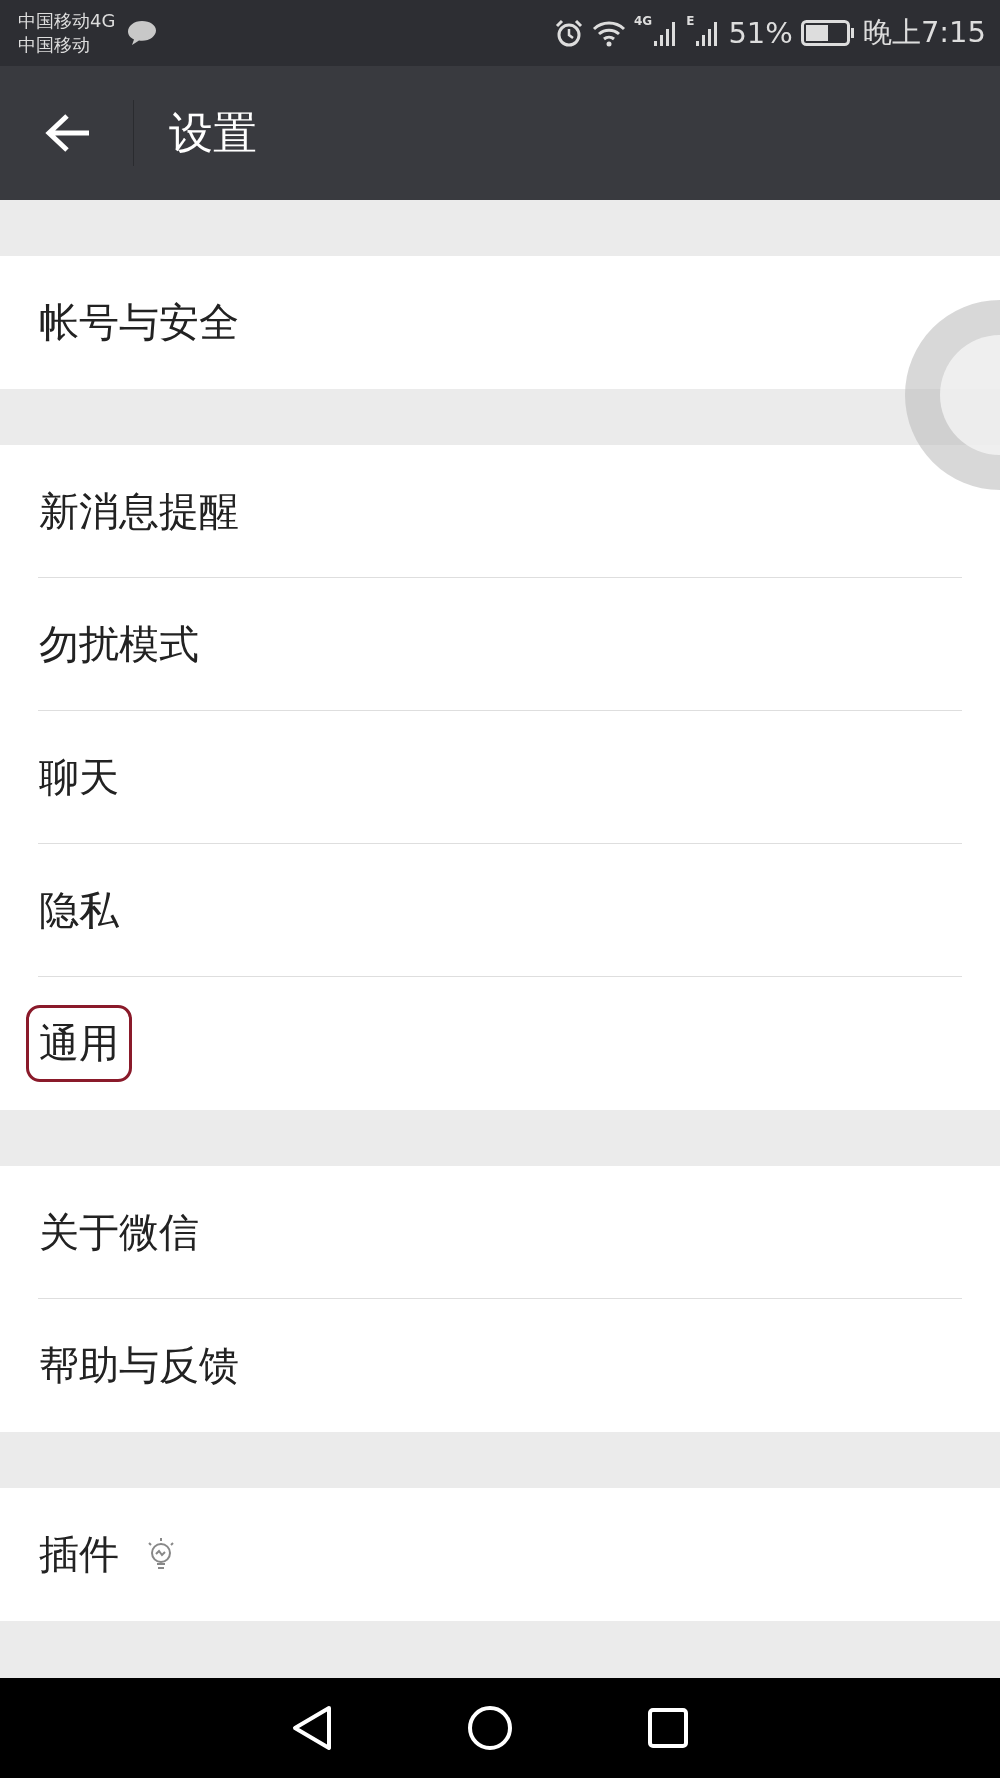 The image size is (1000, 1778). What do you see at coordinates (312, 1728) in the screenshot?
I see `back-triangle-icon` at bounding box center [312, 1728].